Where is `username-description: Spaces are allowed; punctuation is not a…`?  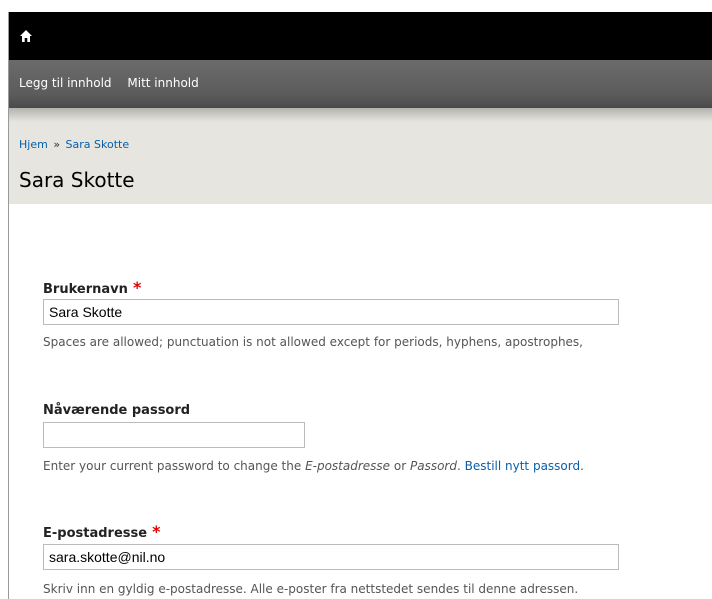 username-description: Spaces are allowed; punctuation is not a… is located at coordinates (313, 342).